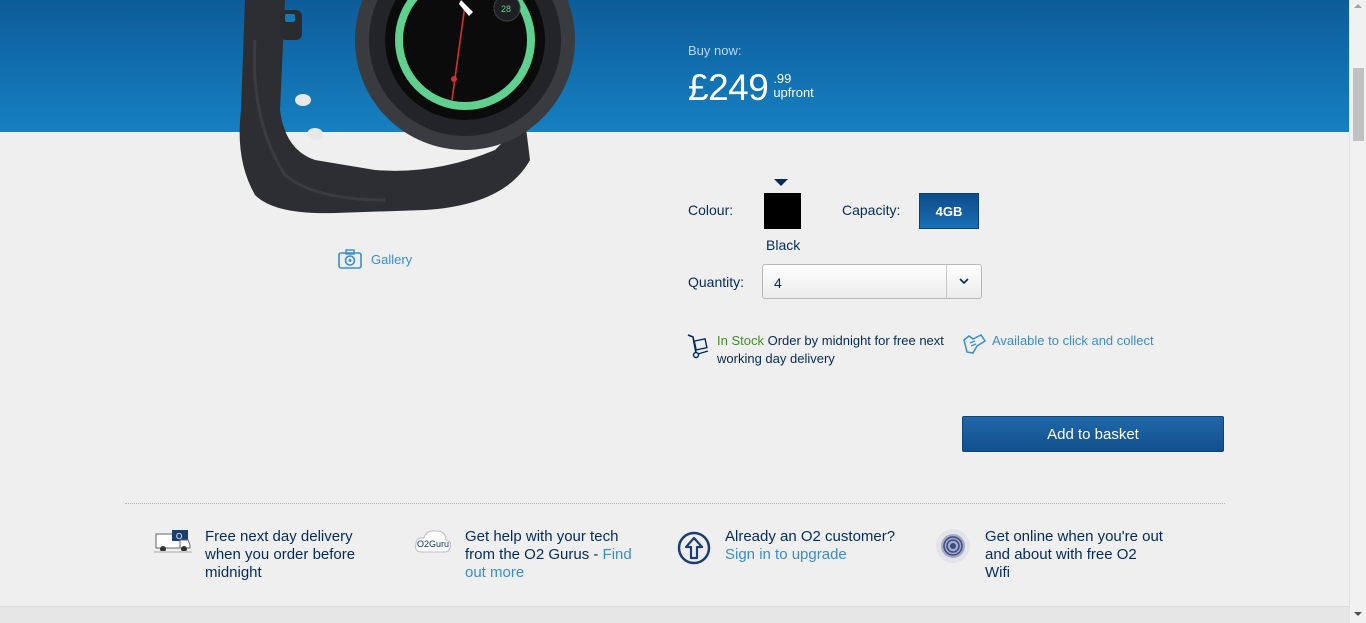 The image size is (1366, 623). I want to click on colour-label: Colour:, so click(711, 210).